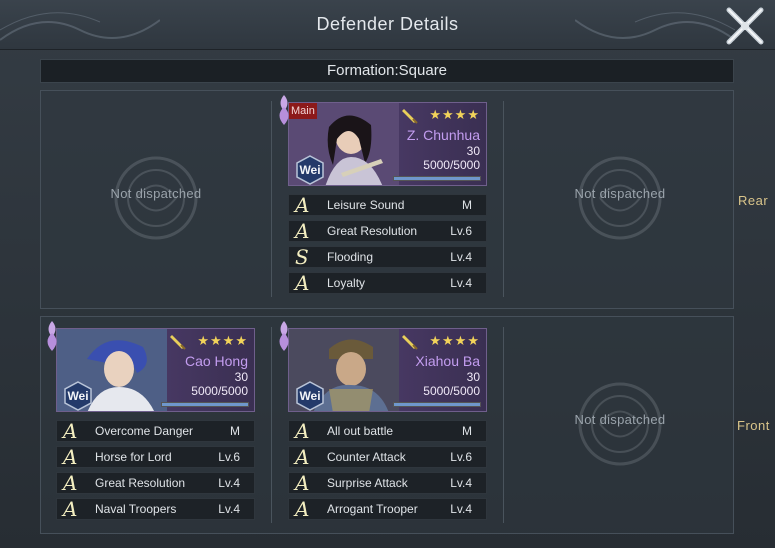 The image size is (775, 548). I want to click on row-label-rear: Rear, so click(753, 200).